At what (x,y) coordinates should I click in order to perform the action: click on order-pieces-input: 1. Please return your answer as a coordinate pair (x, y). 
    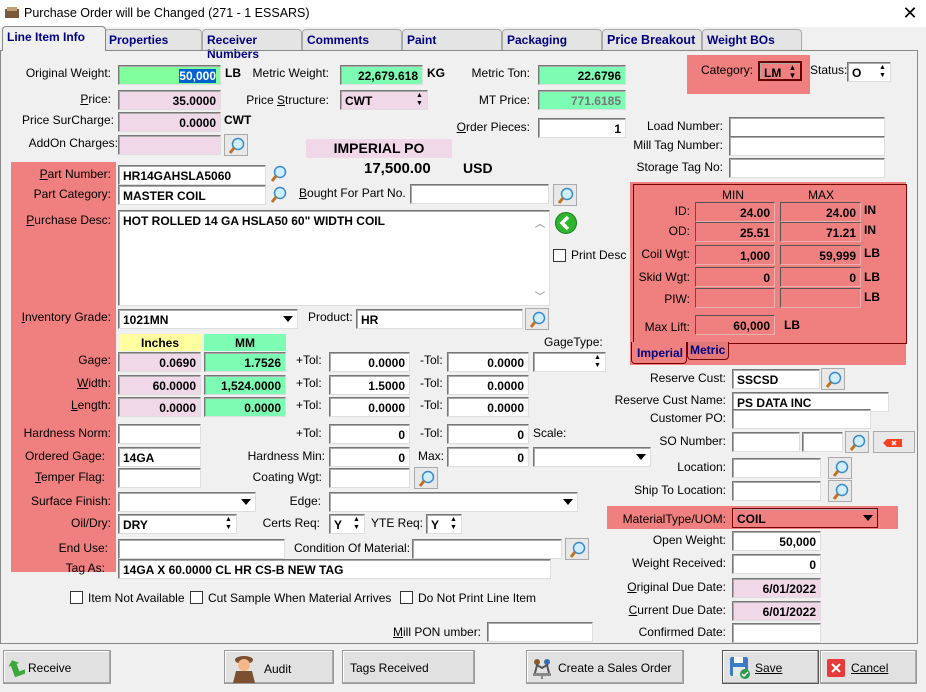
    Looking at the image, I should click on (582, 128).